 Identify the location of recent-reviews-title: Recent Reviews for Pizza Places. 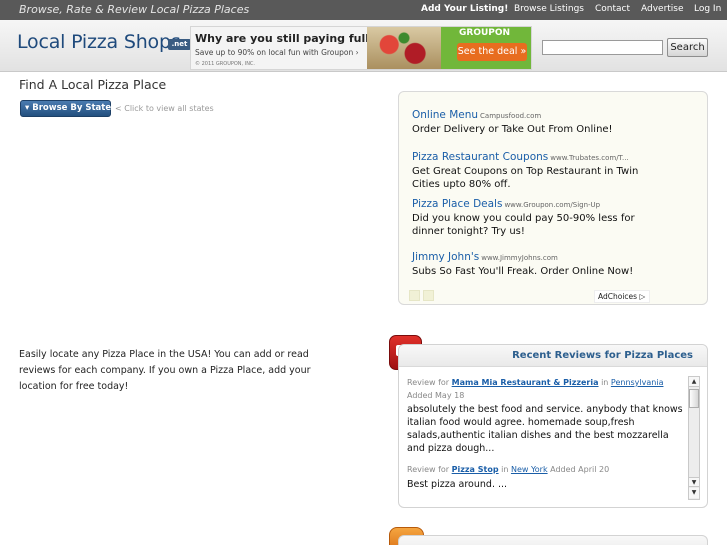
(602, 355).